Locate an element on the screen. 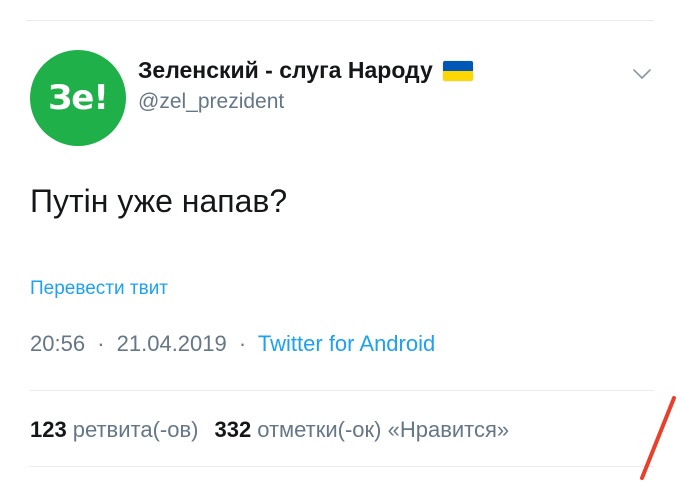 The width and height of the screenshot is (680, 482). tweet-source-link: Twitter for Android is located at coordinates (346, 343).